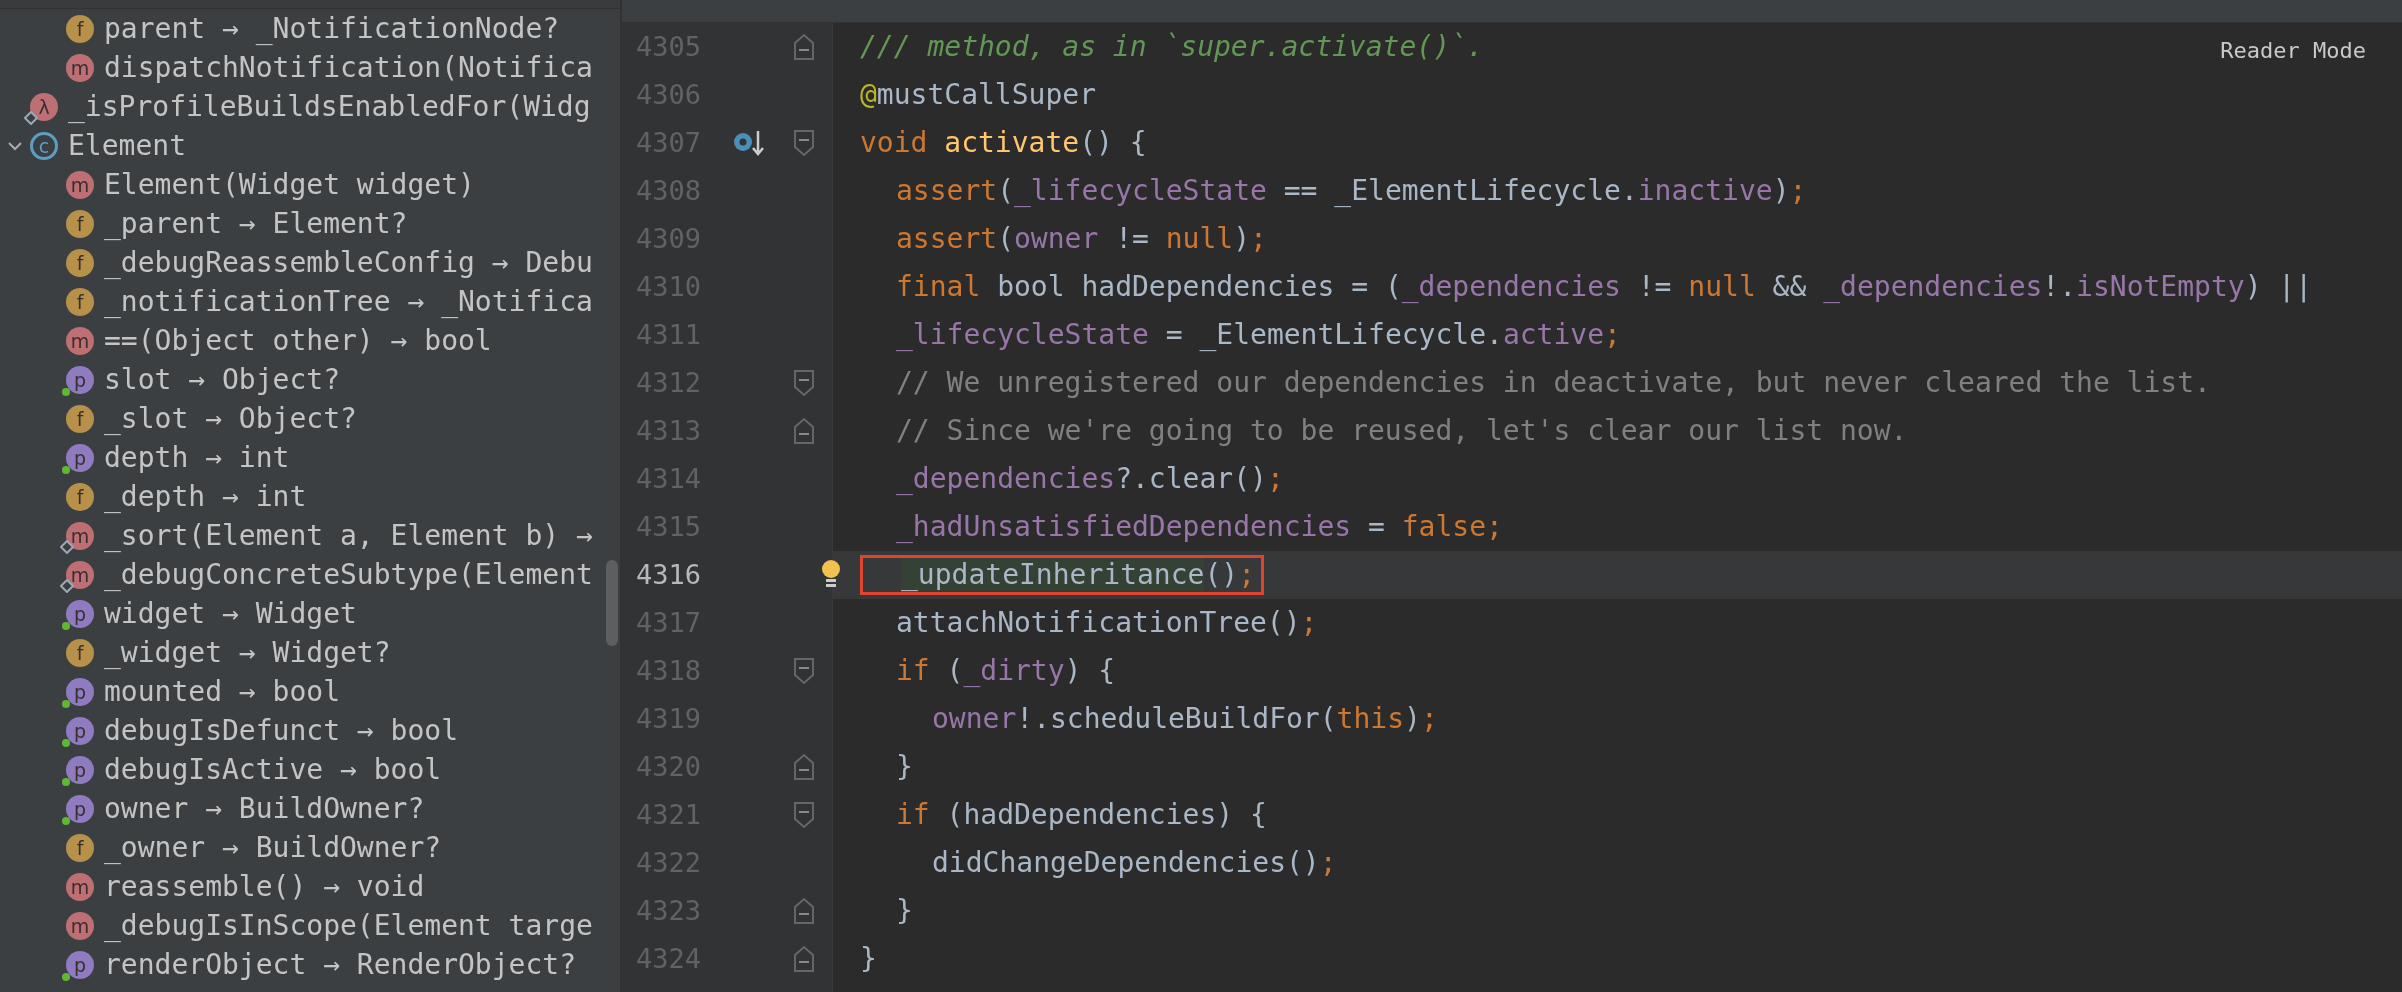  What do you see at coordinates (612, 603) in the screenshot?
I see `scrollbar` at bounding box center [612, 603].